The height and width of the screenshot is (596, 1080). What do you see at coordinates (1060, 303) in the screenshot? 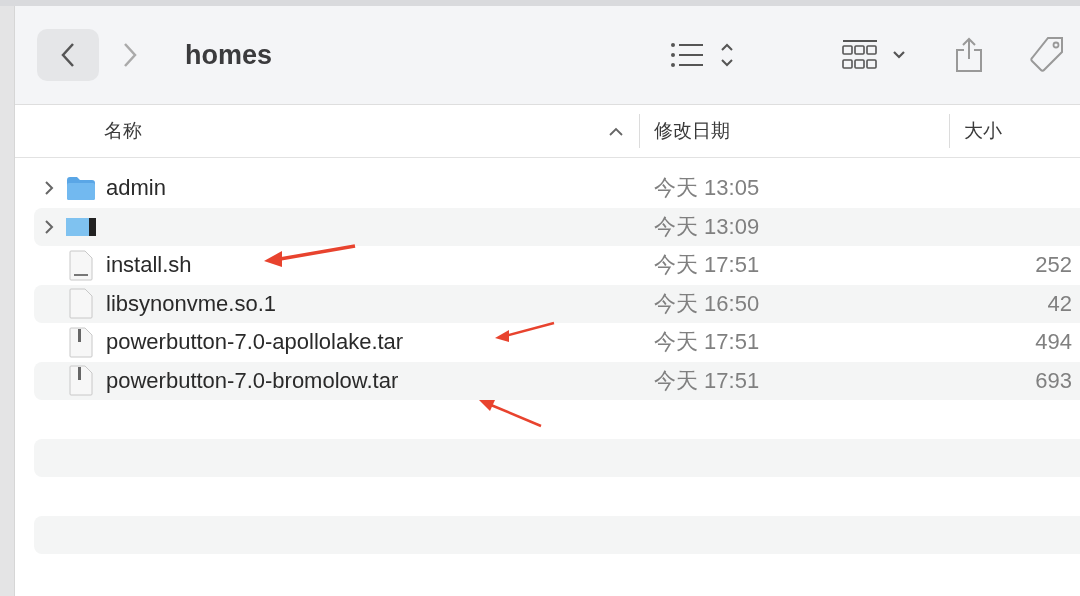
I see `file-size: 42` at bounding box center [1060, 303].